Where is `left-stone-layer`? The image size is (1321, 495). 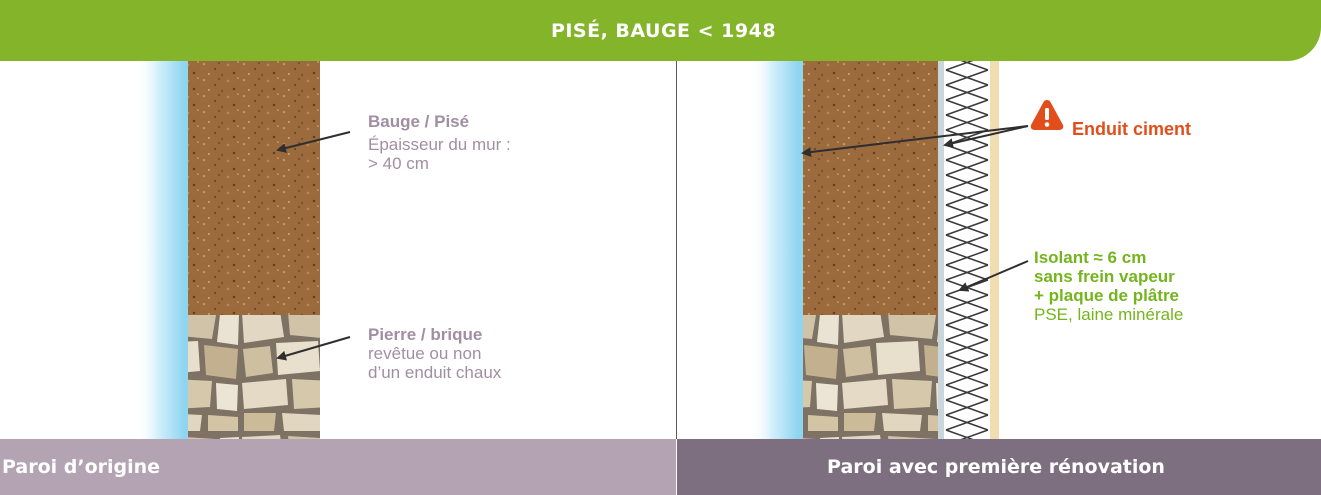
left-stone-layer is located at coordinates (254, 377).